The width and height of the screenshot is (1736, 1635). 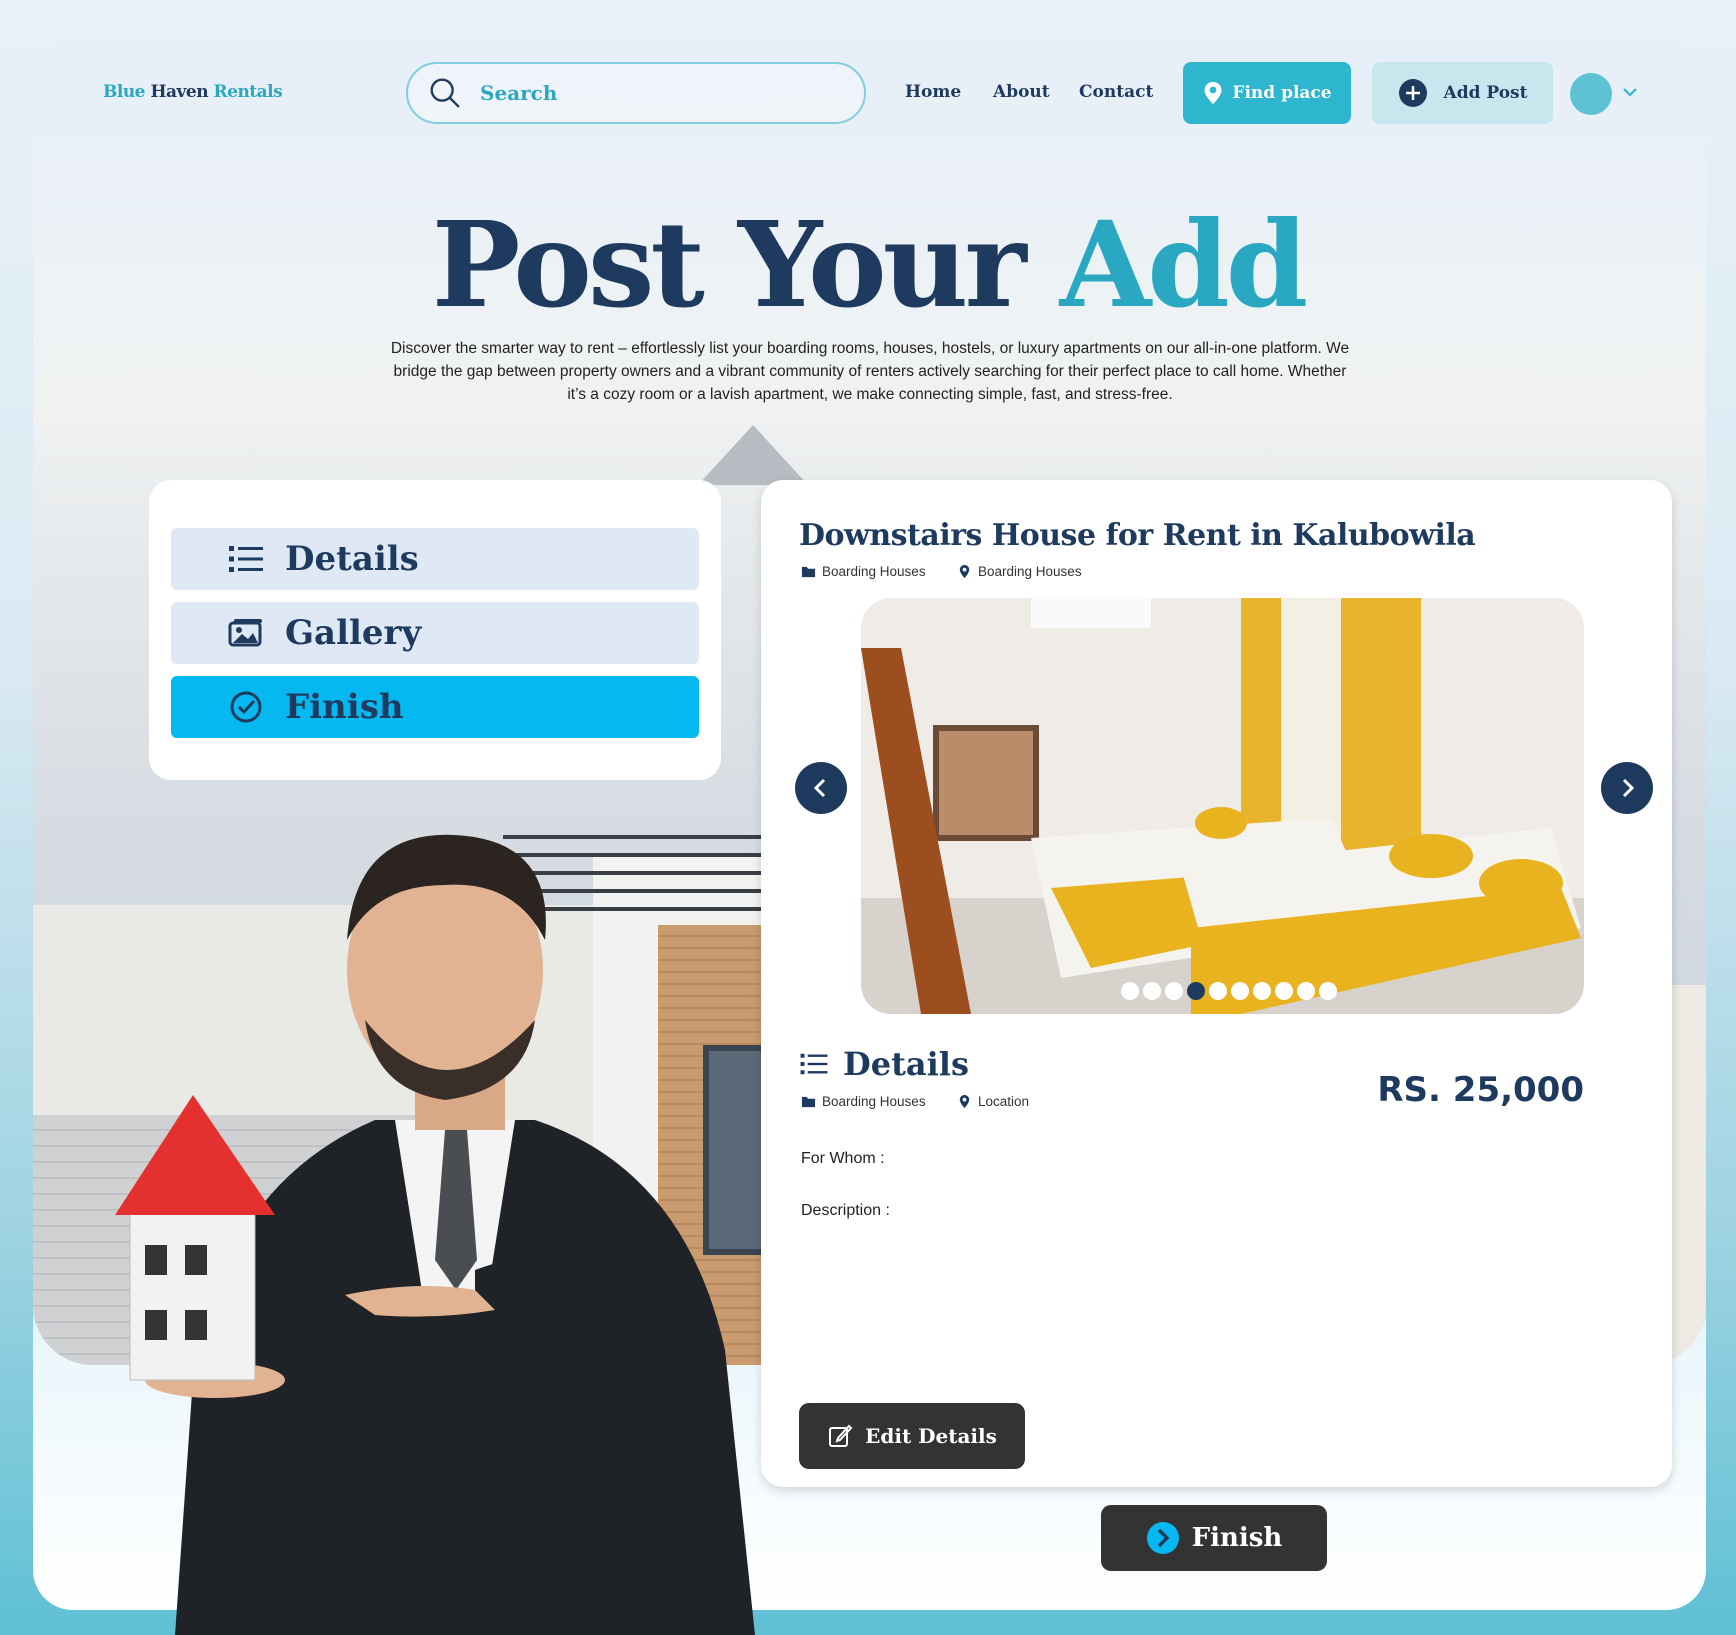 What do you see at coordinates (435, 707) in the screenshot?
I see `tab-finish: Finish` at bounding box center [435, 707].